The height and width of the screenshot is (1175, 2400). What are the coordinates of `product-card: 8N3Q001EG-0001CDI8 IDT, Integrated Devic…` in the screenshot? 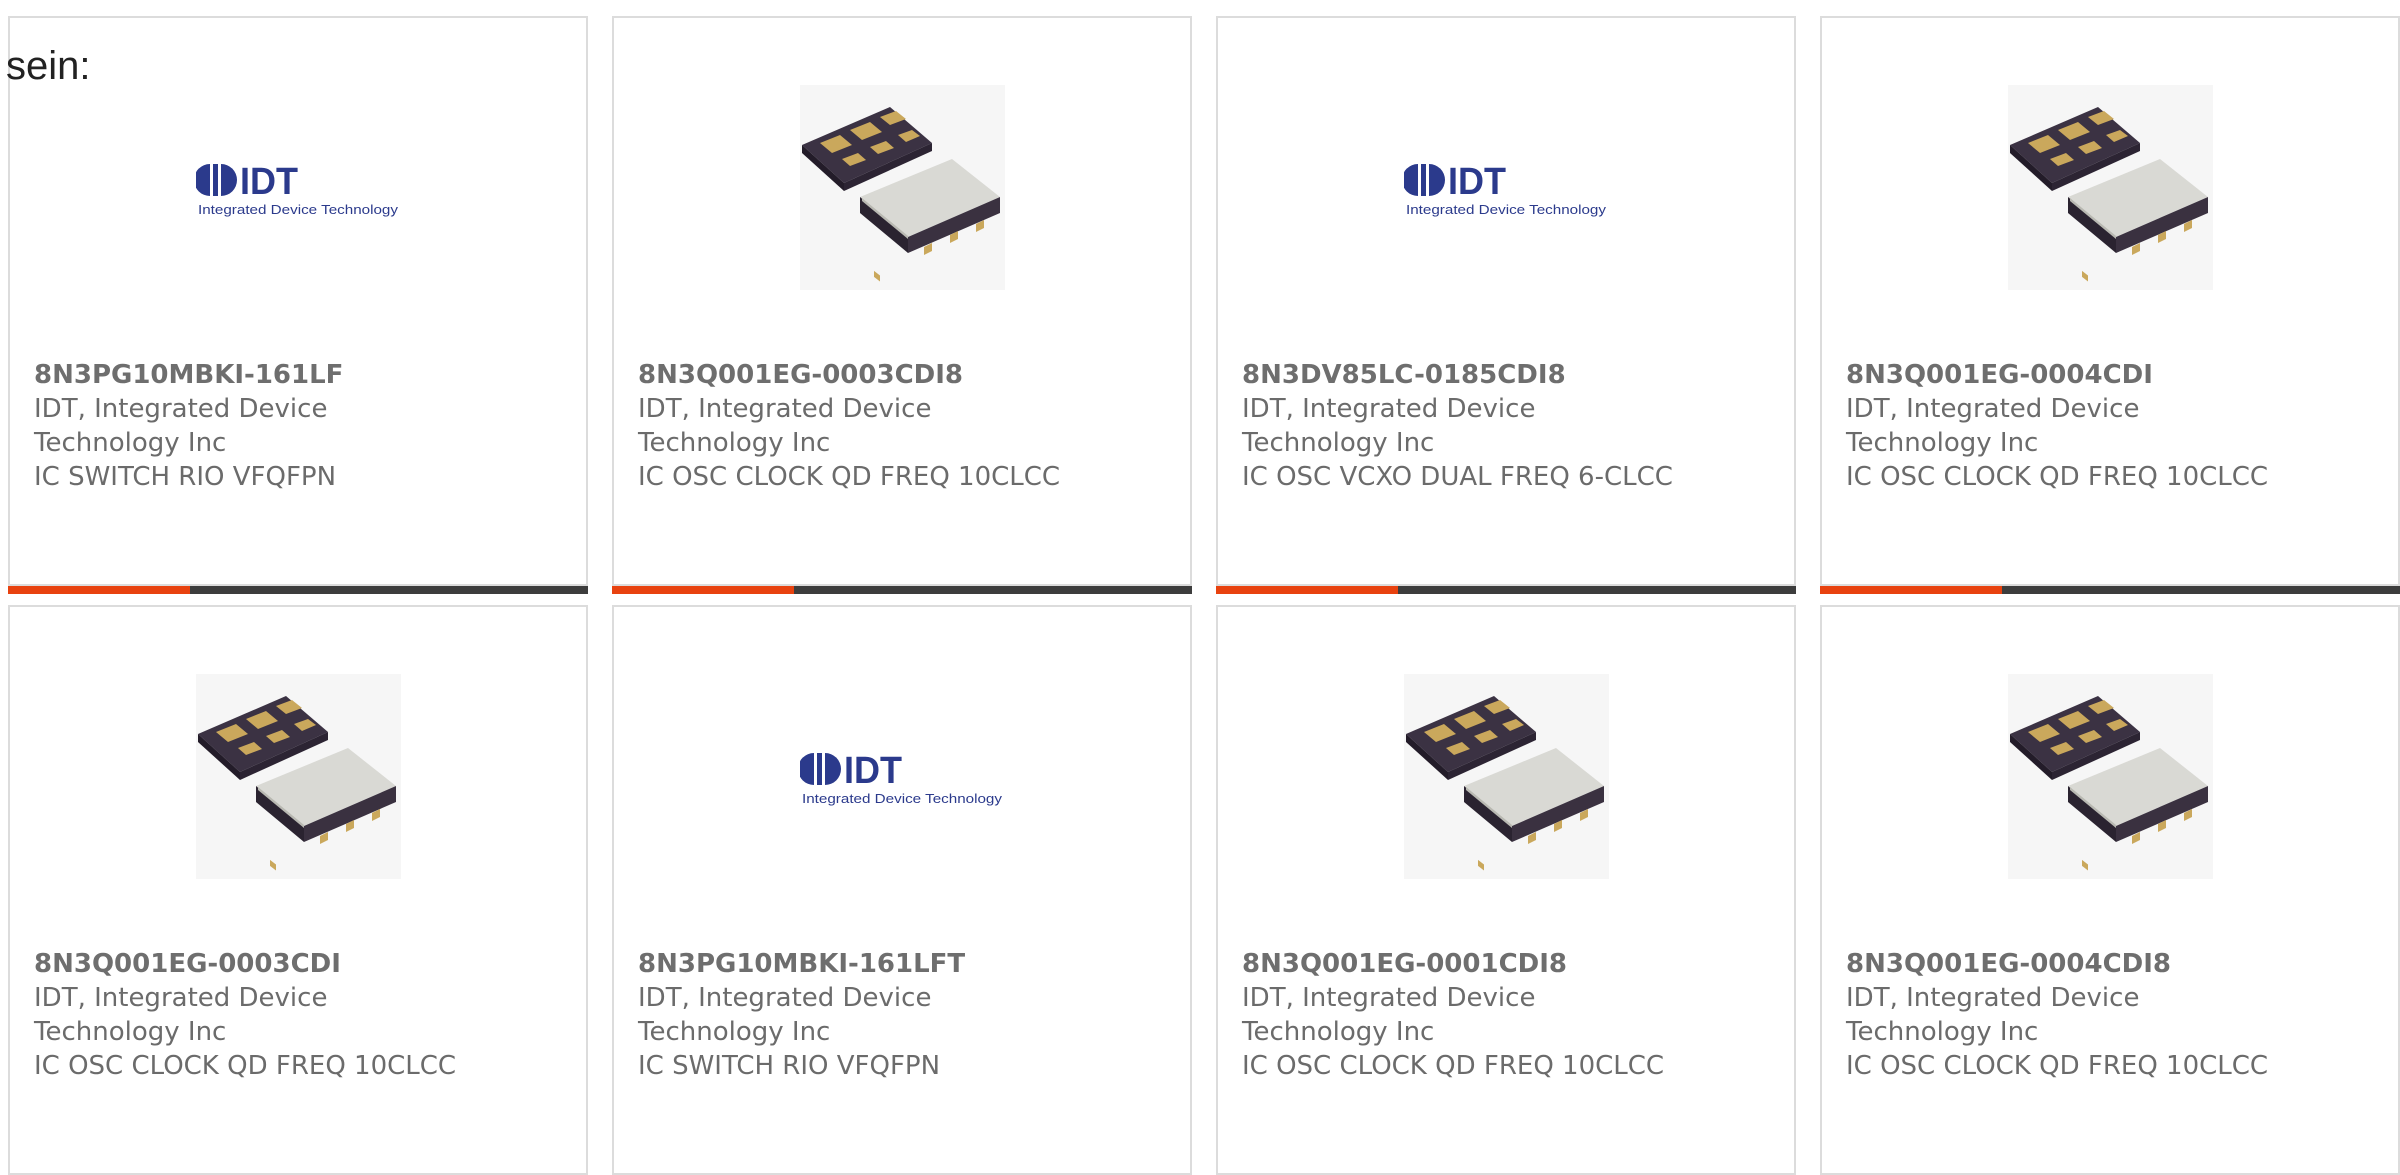 It's located at (1506, 890).